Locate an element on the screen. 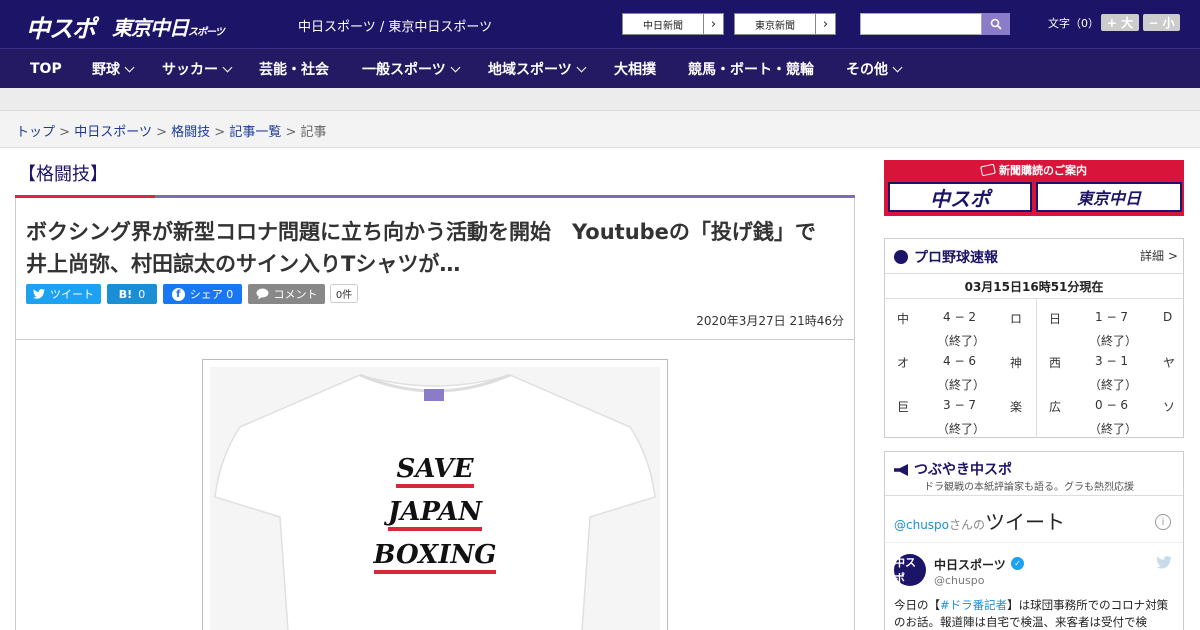 The image size is (1200, 630). twitter-bird-svg is located at coordinates (1164, 562).